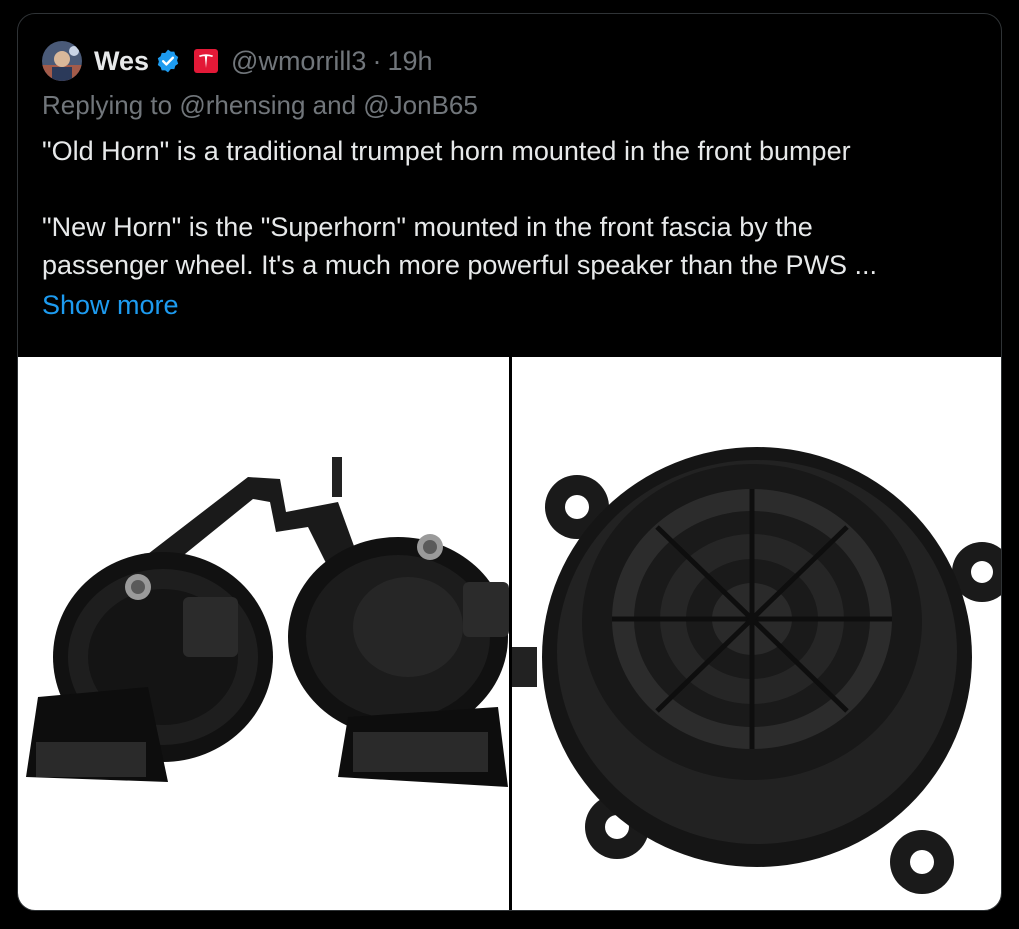 The image size is (1019, 929). Describe the element at coordinates (409, 61) in the screenshot. I see `tweet-timestamp: 19h` at that location.